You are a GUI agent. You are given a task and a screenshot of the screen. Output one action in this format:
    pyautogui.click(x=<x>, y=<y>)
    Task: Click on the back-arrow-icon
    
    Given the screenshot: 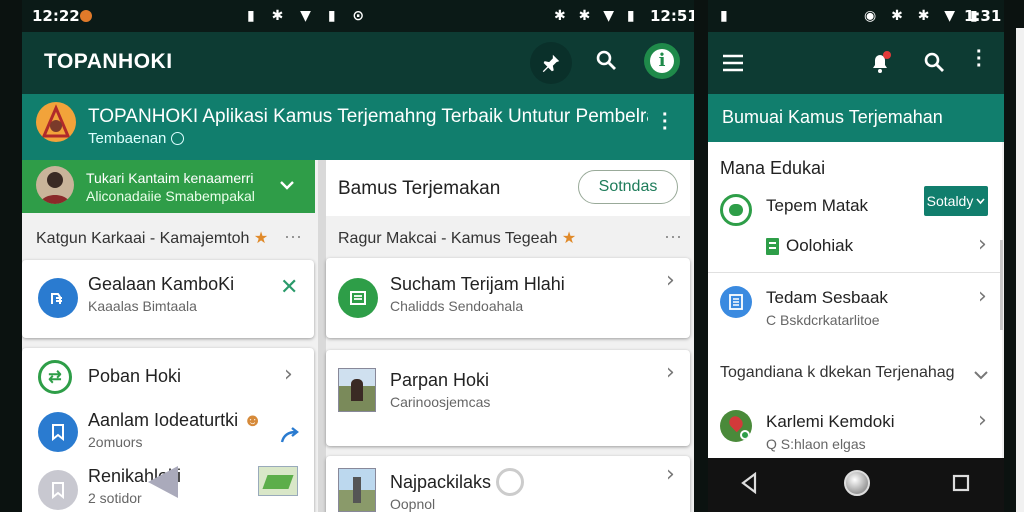 What is the action you would take?
    pyautogui.click(x=163, y=482)
    